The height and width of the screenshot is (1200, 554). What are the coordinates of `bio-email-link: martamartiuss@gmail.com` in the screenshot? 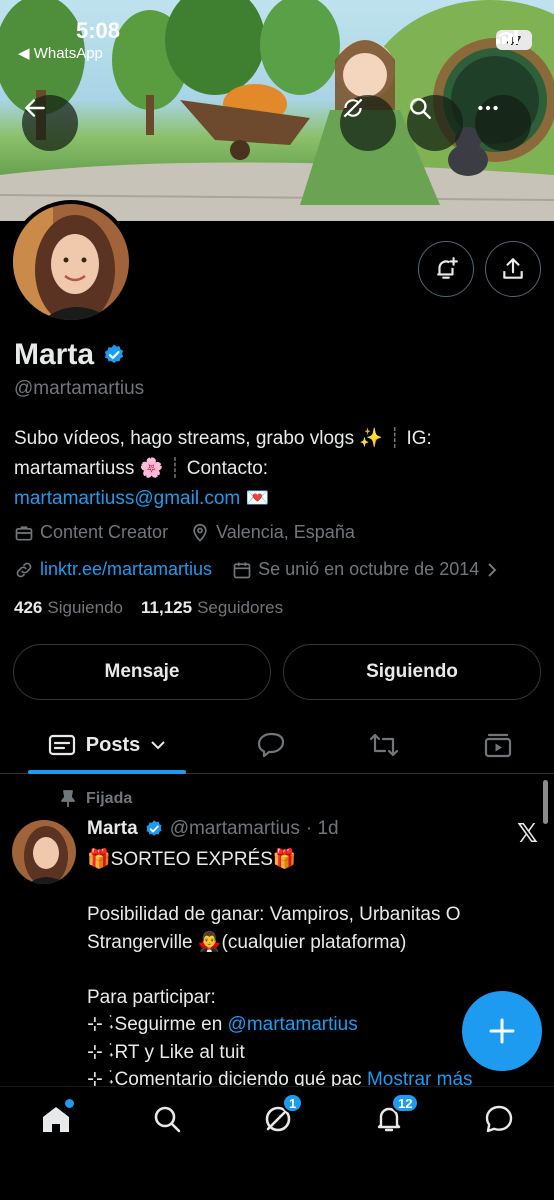 It's located at (127, 498).